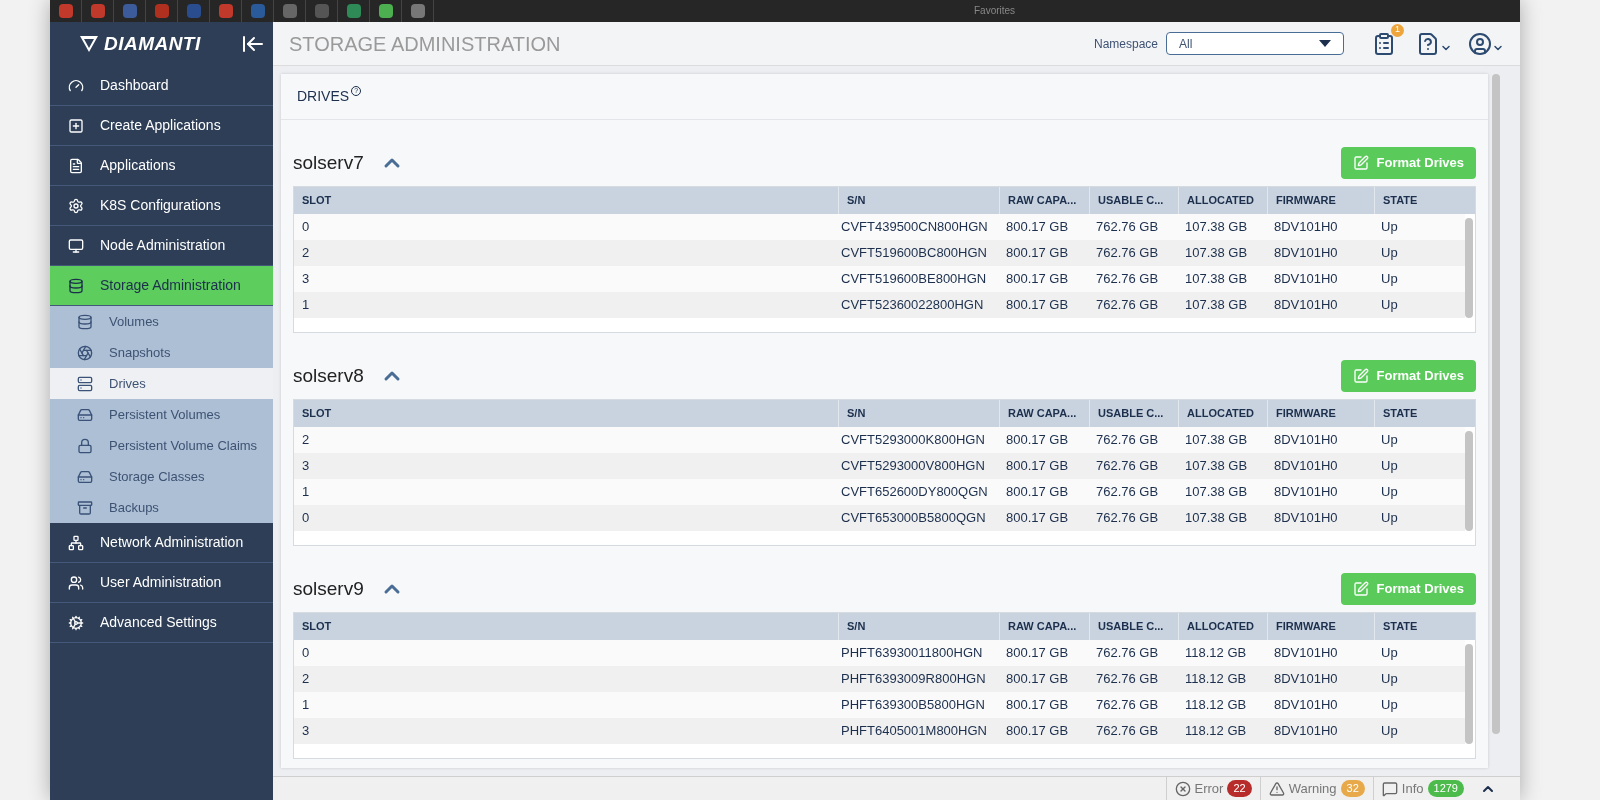 This screenshot has height=800, width=1600. What do you see at coordinates (1255, 43) in the screenshot?
I see `namespace-dropdown: All` at bounding box center [1255, 43].